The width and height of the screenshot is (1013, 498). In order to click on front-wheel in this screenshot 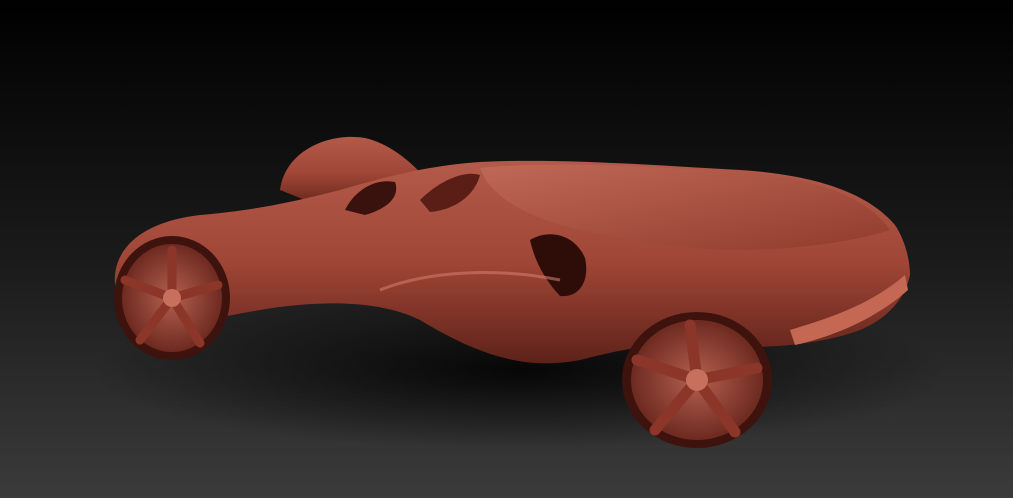, I will do `click(697, 380)`.